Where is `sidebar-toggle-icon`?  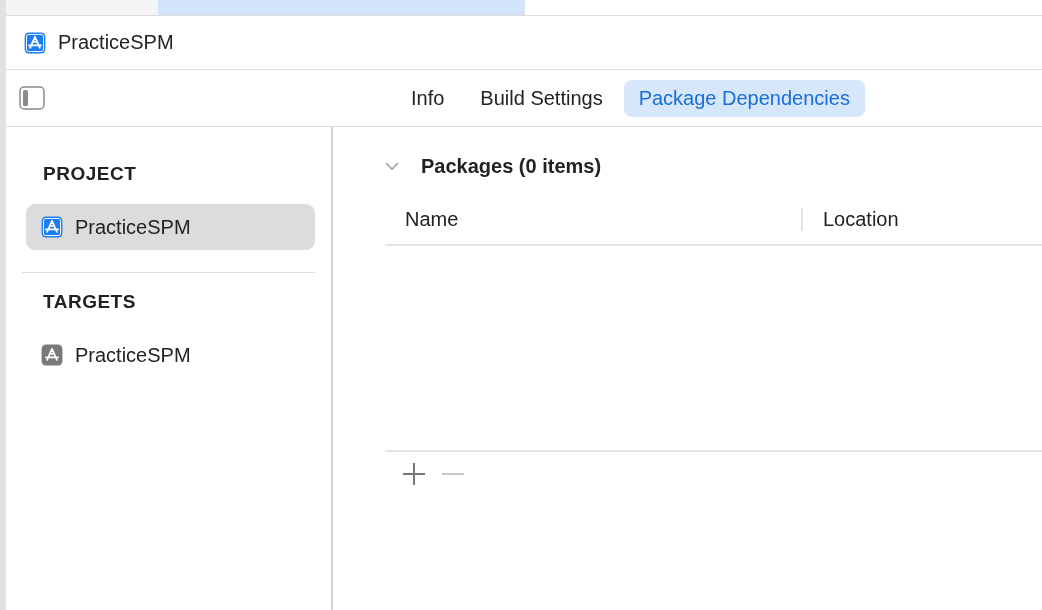
sidebar-toggle-icon is located at coordinates (32, 98).